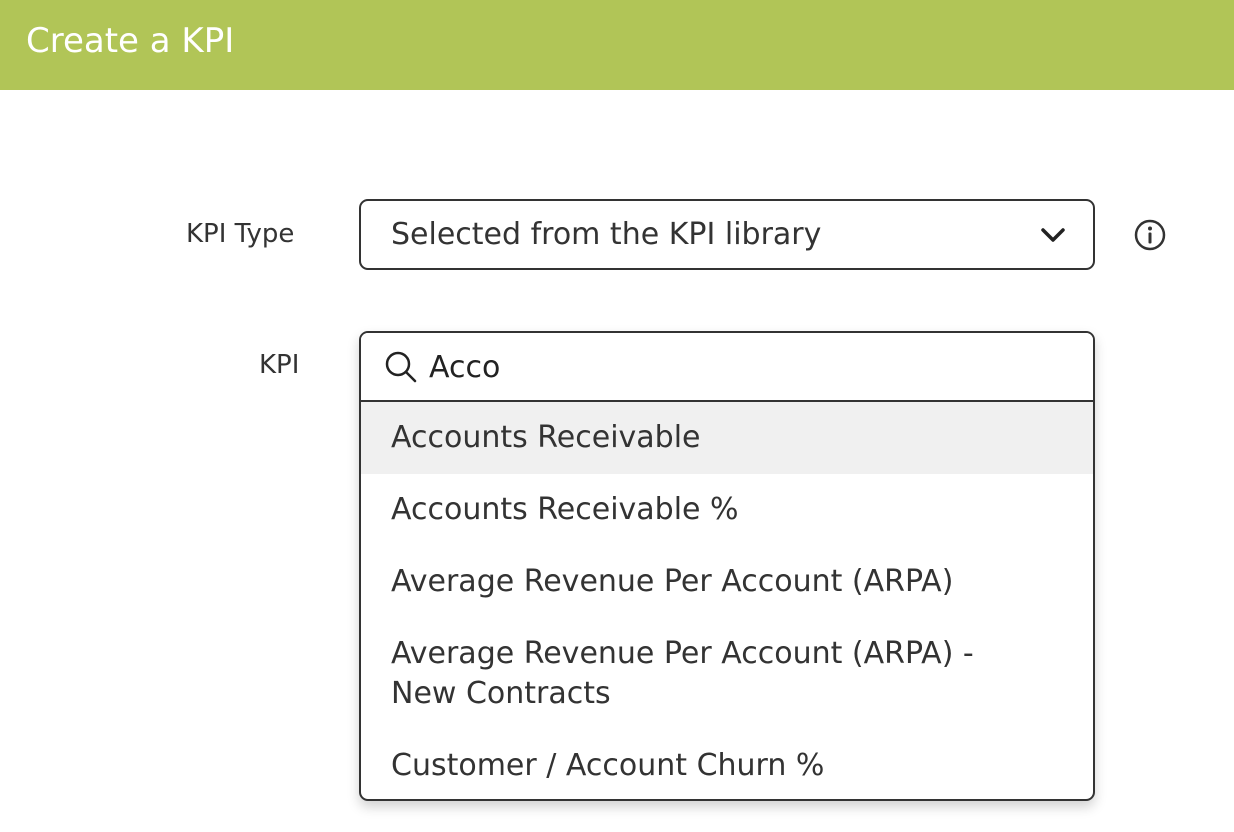 The image size is (1234, 832). What do you see at coordinates (1150, 235) in the screenshot?
I see `info-icon` at bounding box center [1150, 235].